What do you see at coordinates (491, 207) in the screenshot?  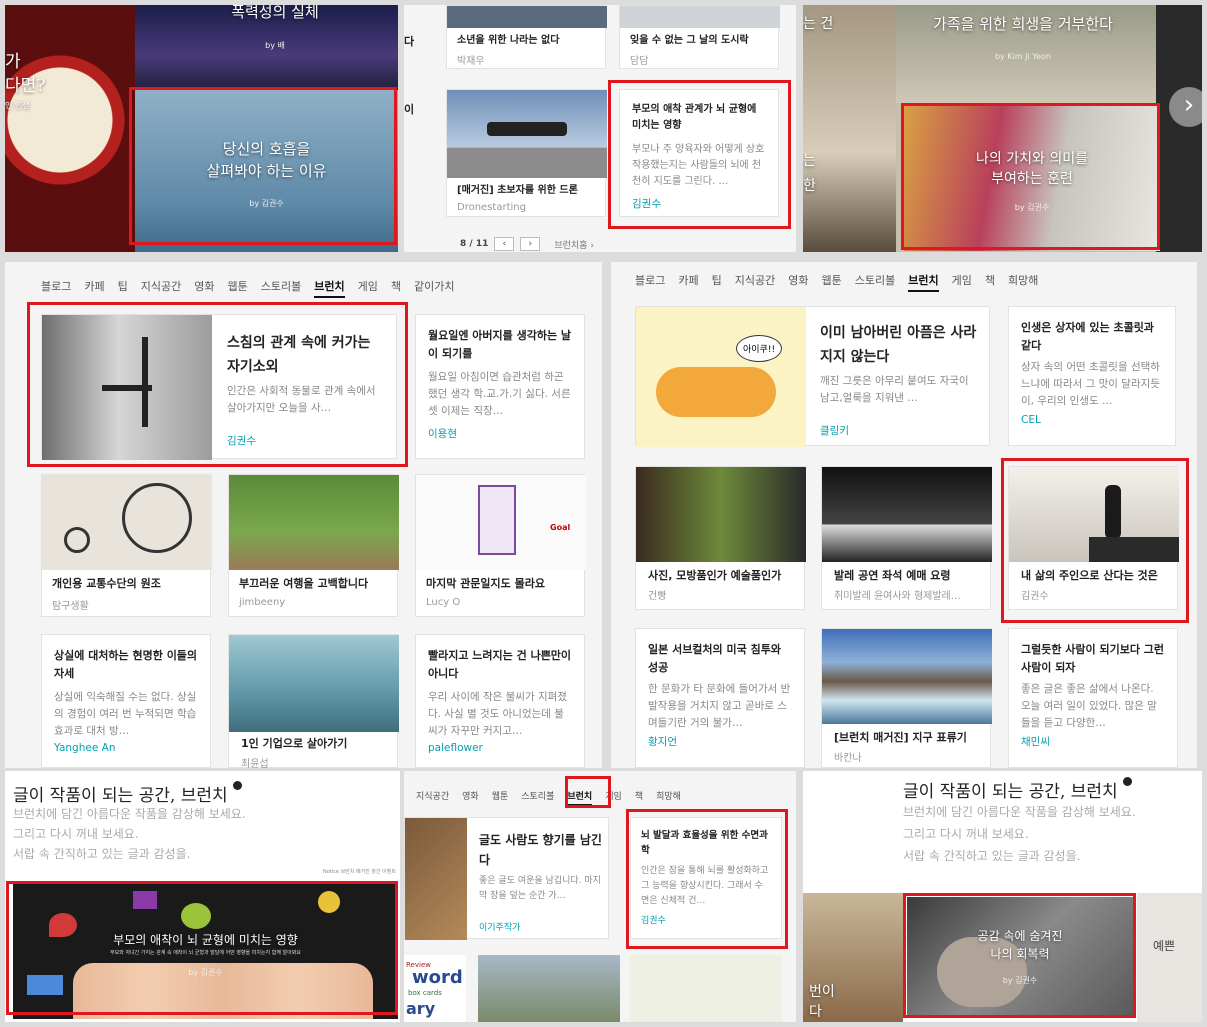 I see `card-author: Dronestarting` at bounding box center [491, 207].